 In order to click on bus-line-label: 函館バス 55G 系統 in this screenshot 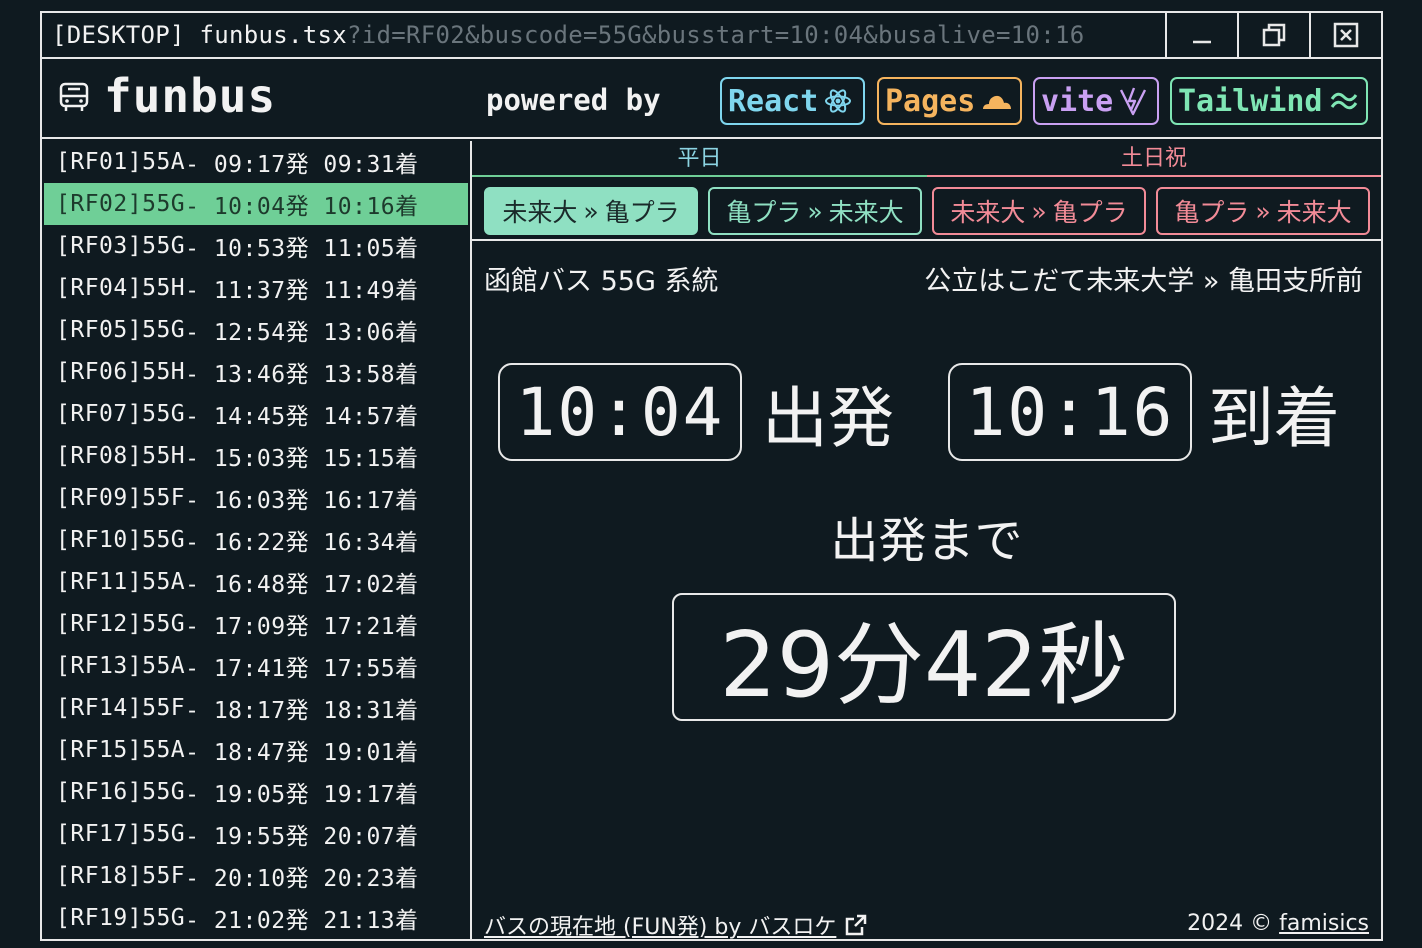, I will do `click(601, 281)`.